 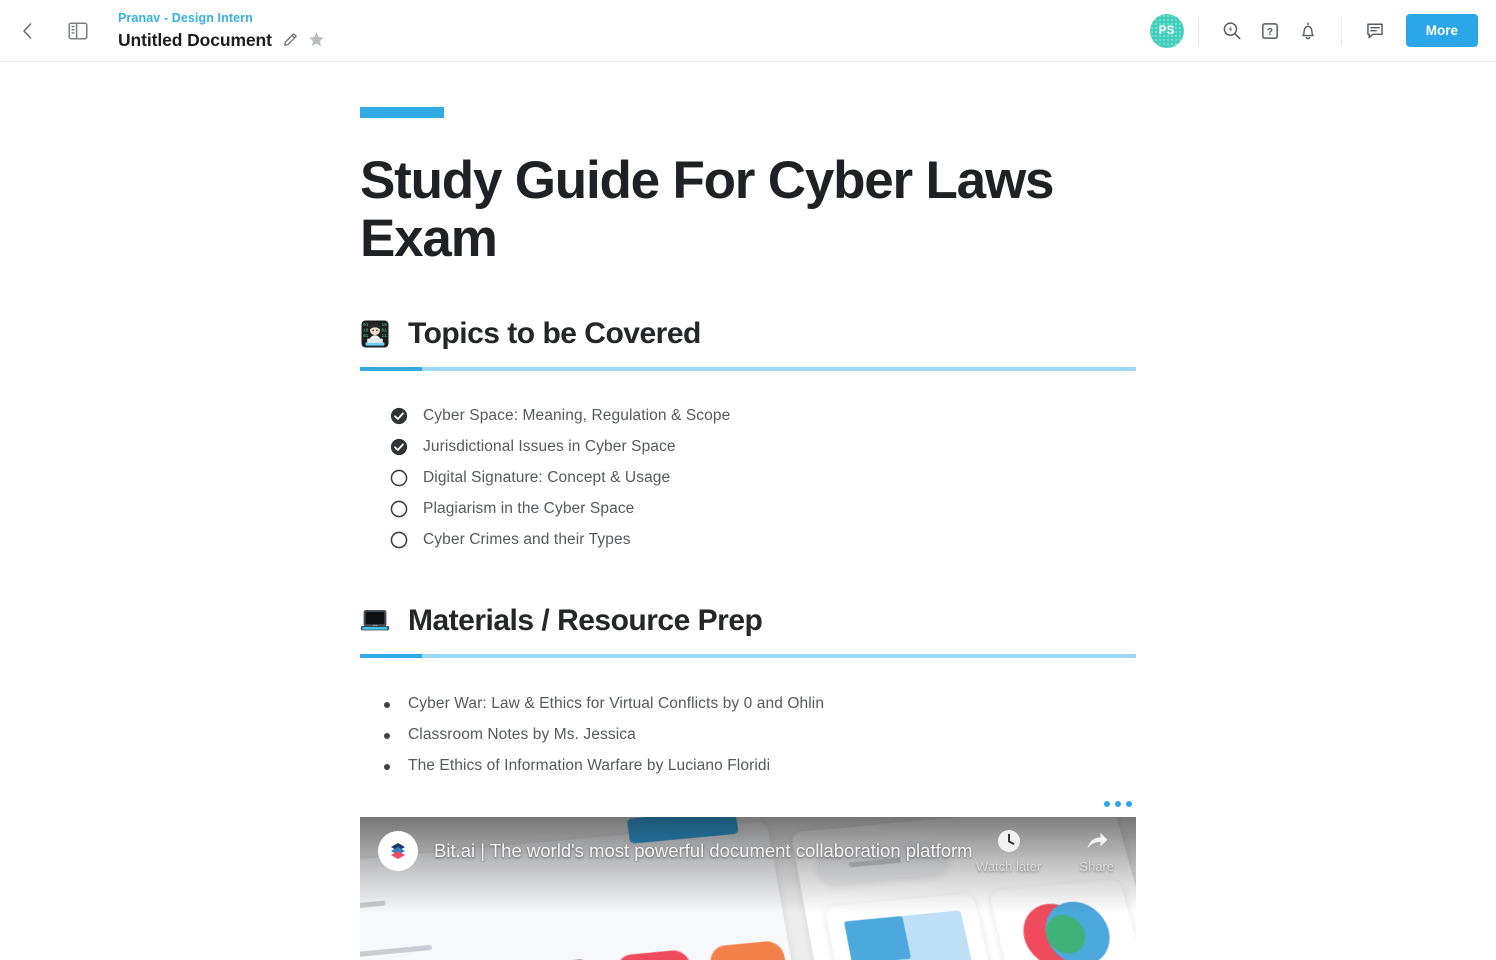 I want to click on pencil-icon, so click(x=290, y=40).